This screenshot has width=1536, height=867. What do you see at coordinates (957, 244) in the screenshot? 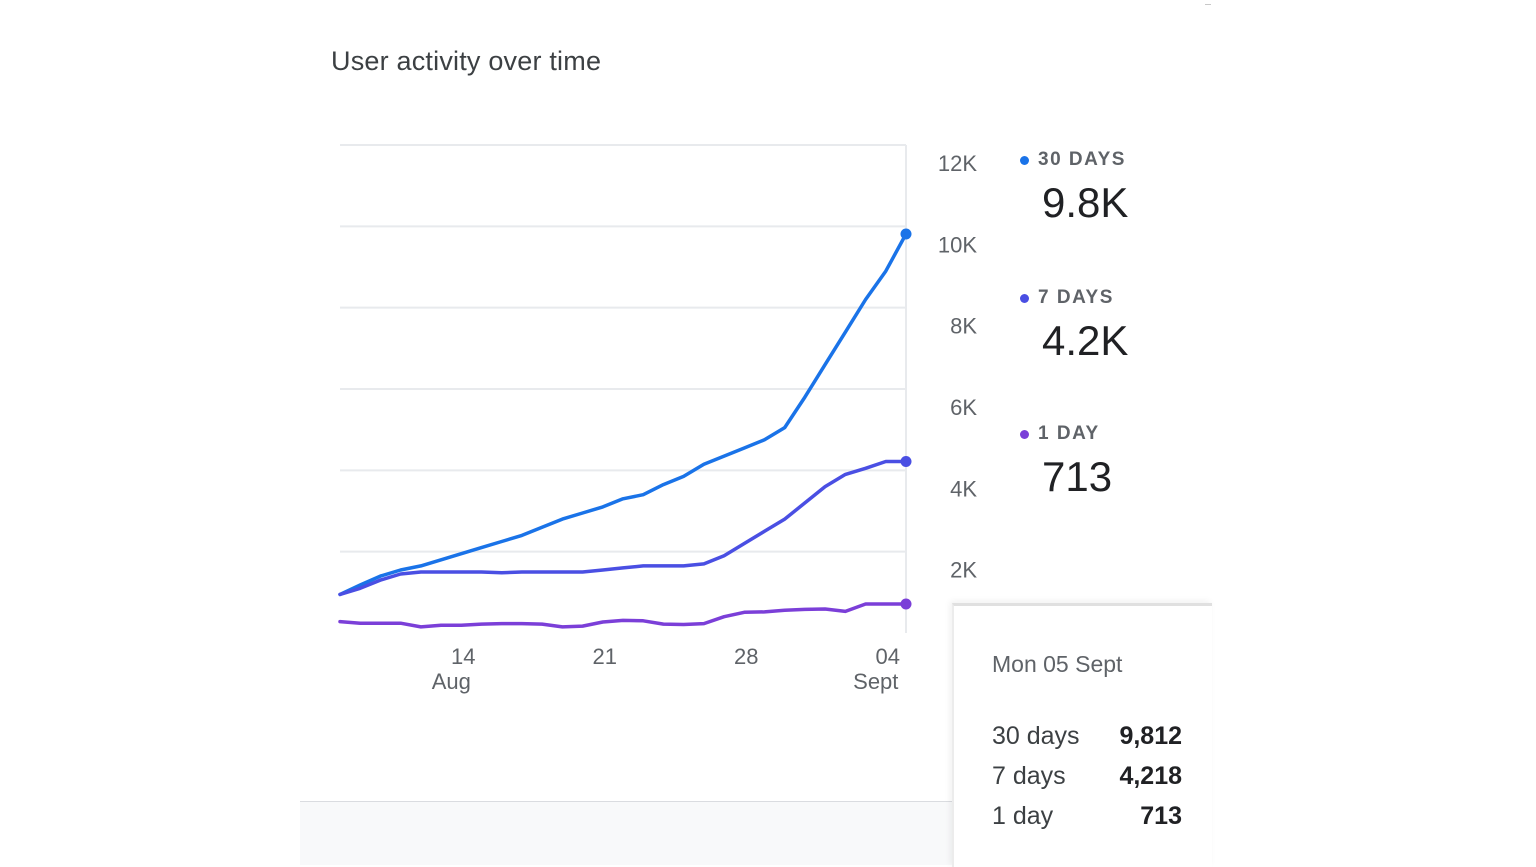
I see `y-tick-label: 10K` at bounding box center [957, 244].